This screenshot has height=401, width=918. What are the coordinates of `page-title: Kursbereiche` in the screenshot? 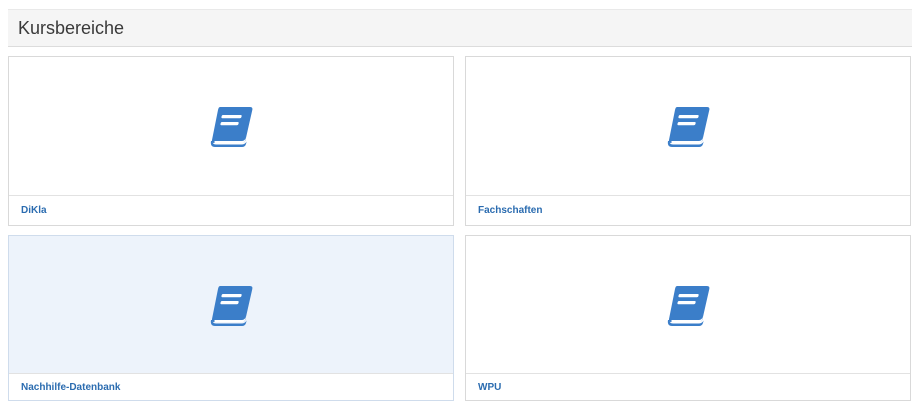 It's located at (71, 27).